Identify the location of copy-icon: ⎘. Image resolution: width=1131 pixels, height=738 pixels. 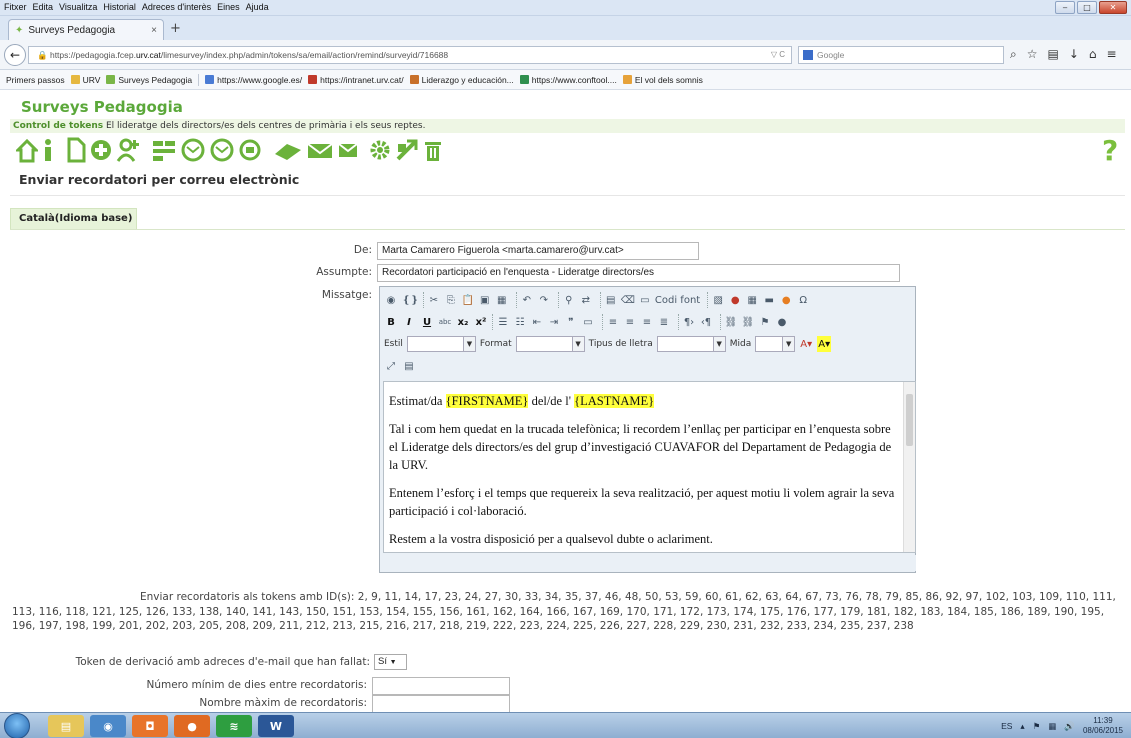
(451, 300).